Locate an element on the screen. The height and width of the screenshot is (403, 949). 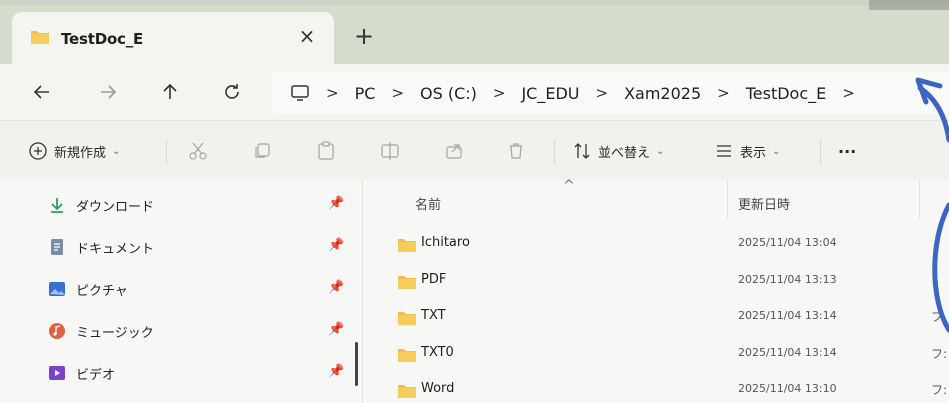
title-bar-edge is located at coordinates (474, 3).